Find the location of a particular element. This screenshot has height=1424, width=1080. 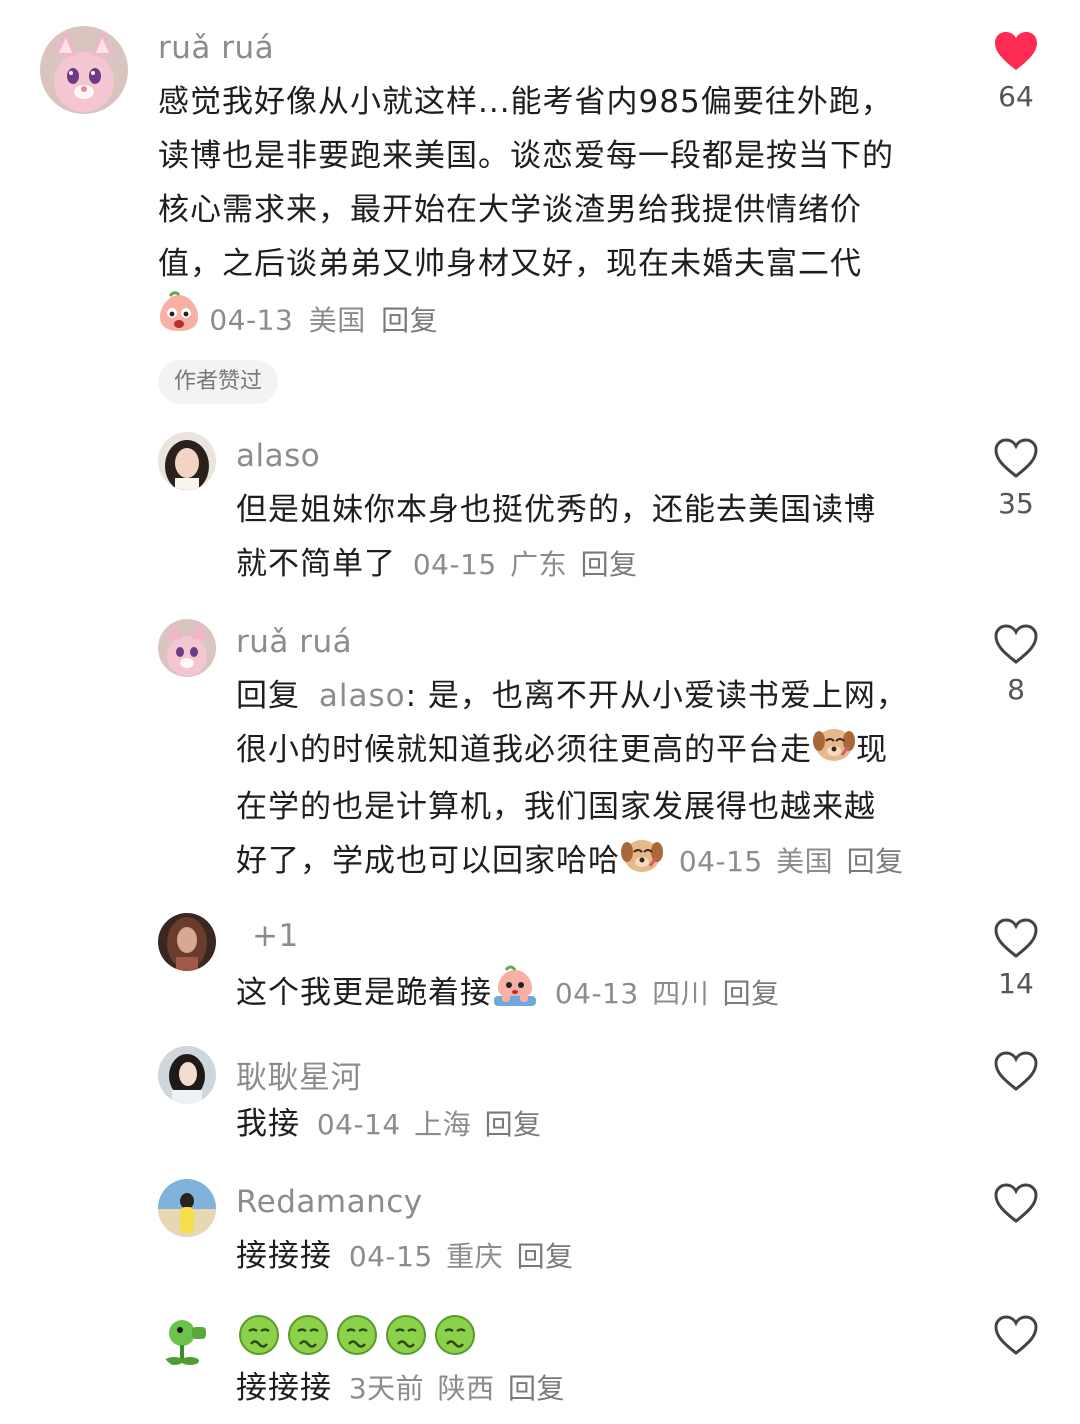

comment-text: 这个我更是跪着接 04-13 四川 回复 is located at coordinates (508, 994).